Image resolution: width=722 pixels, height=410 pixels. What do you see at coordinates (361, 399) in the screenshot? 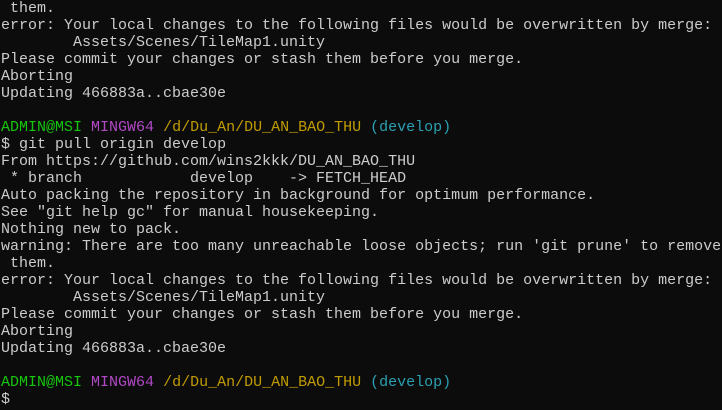
I see `input-line: $` at bounding box center [361, 399].